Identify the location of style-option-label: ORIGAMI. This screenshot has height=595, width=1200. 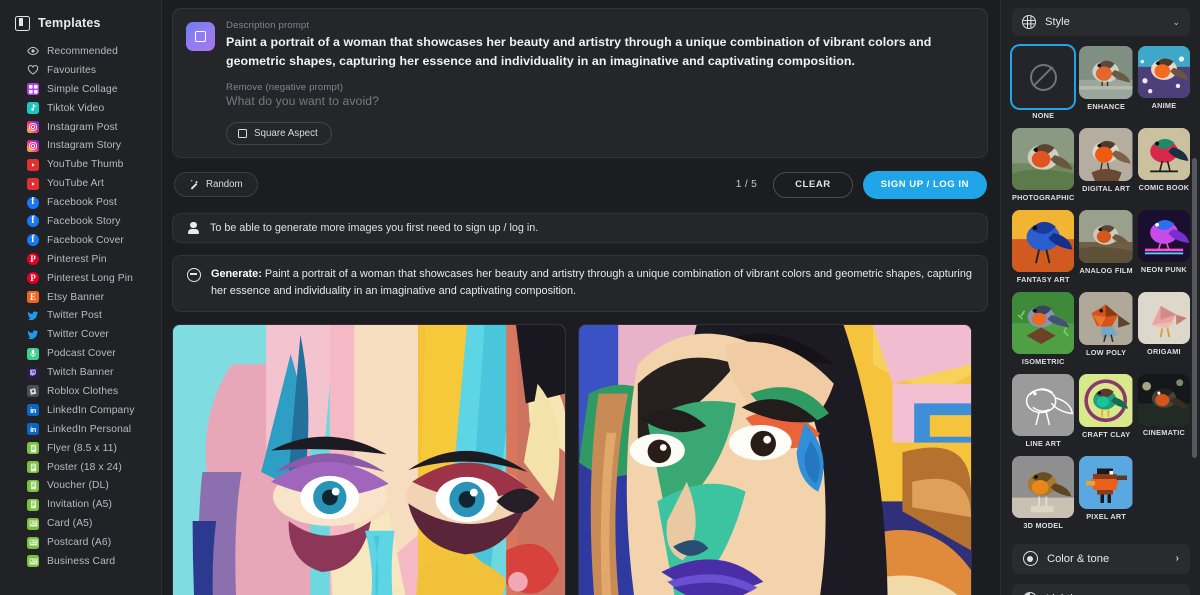
(1164, 351).